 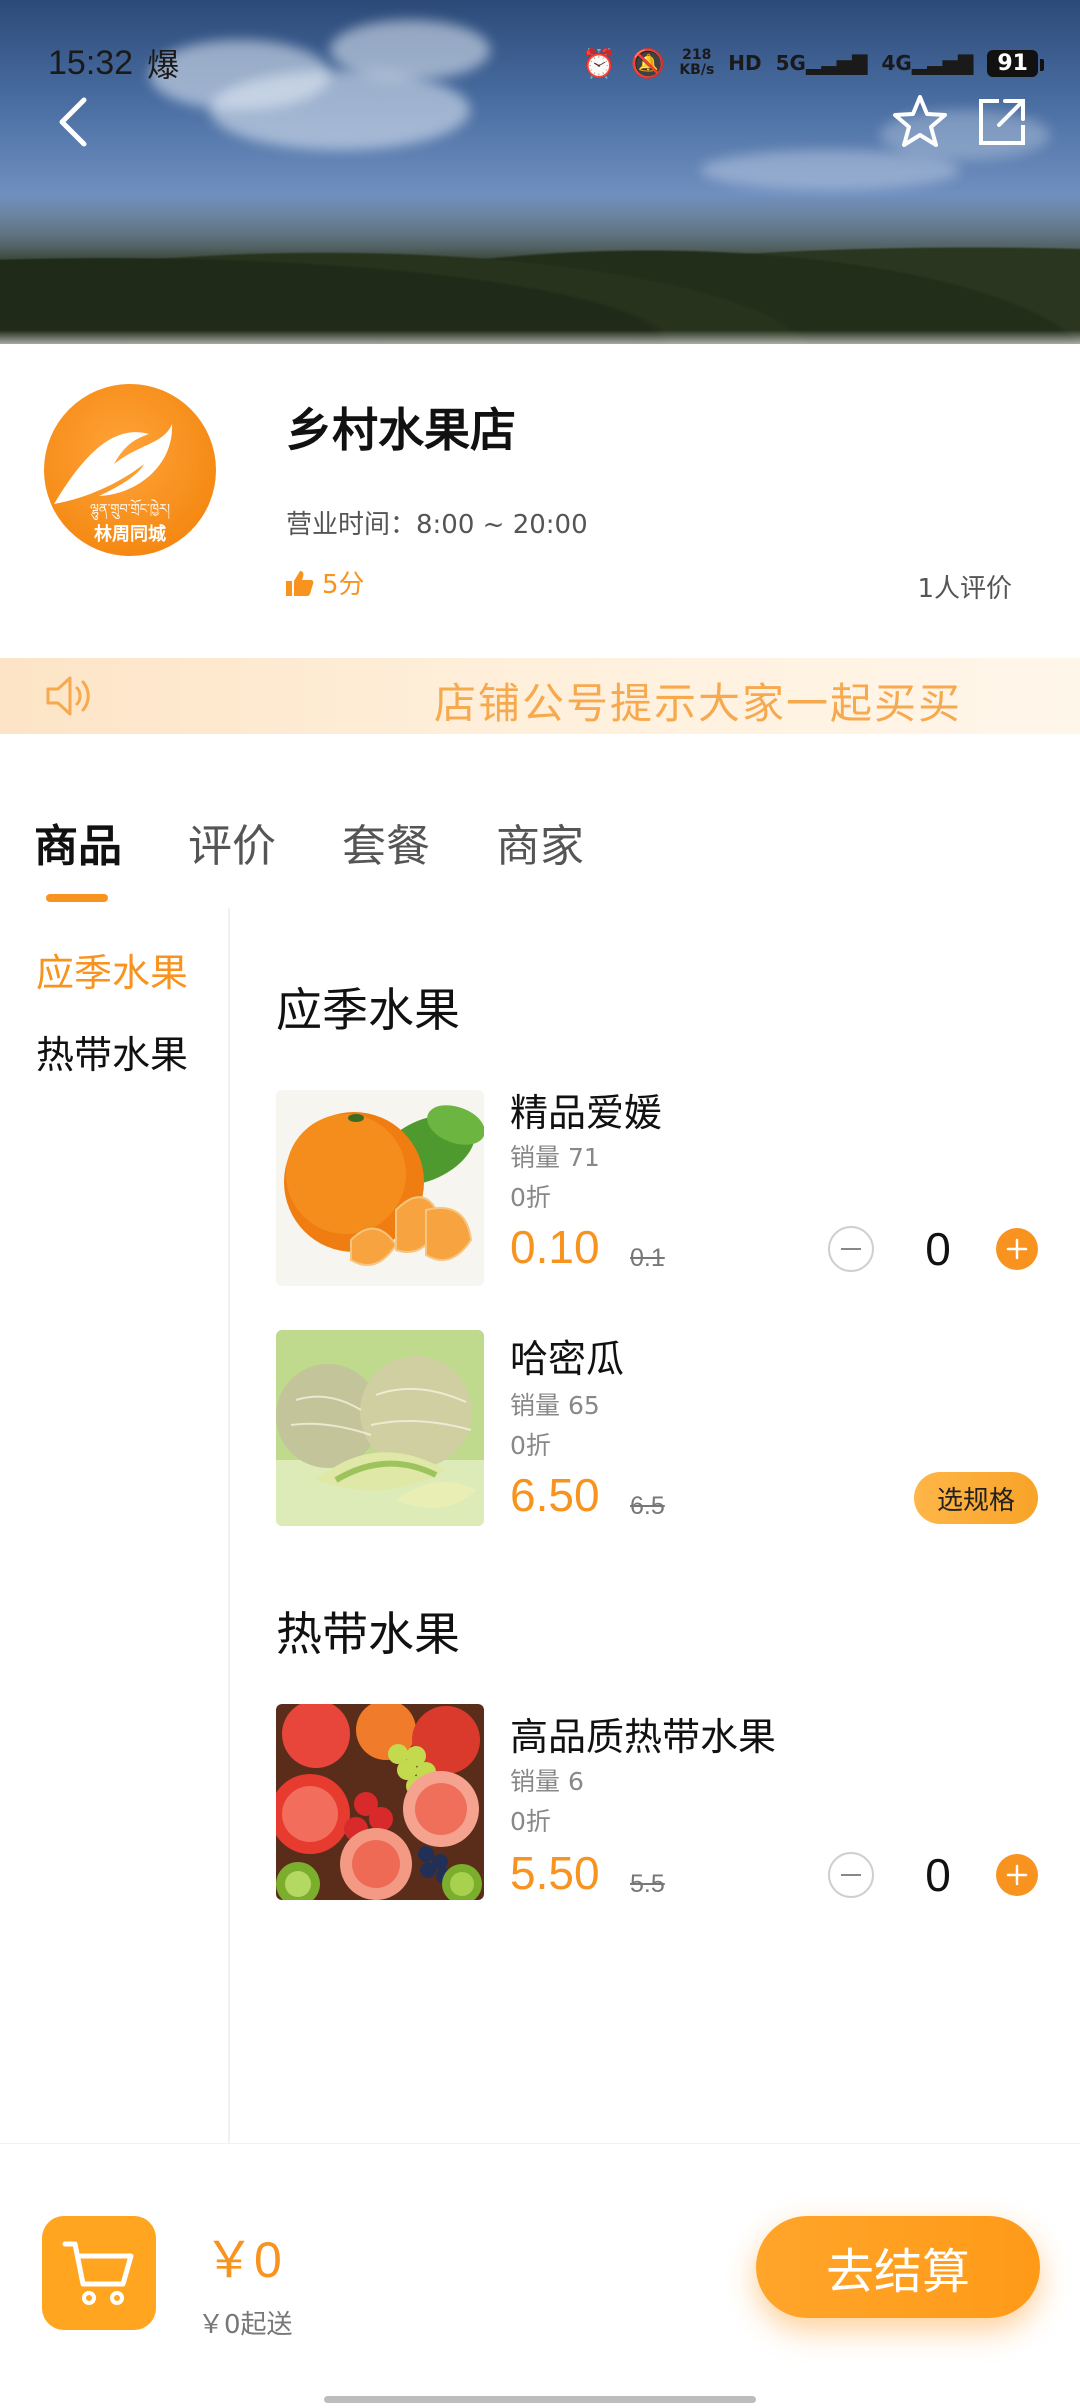 I want to click on shop-logo: ལྷུན་གྲུབ་གྲོང་ཁྱེར། 林周同城, so click(x=130, y=470).